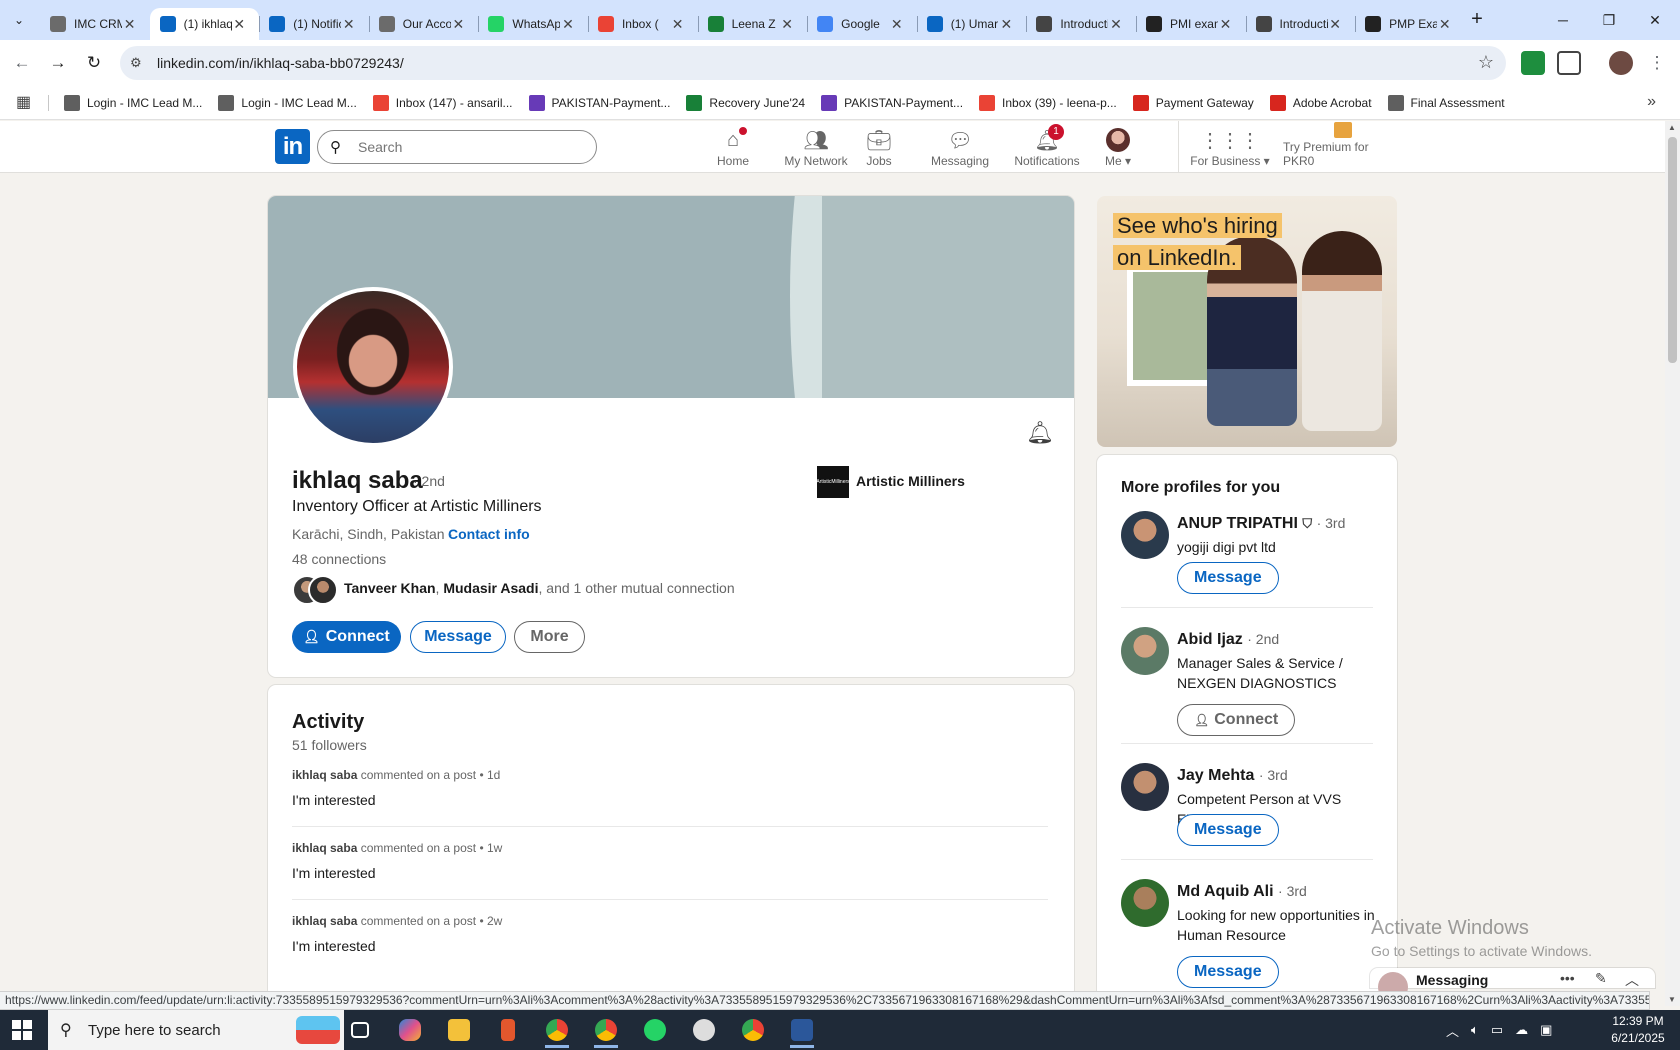 The image size is (1680, 1050). Describe the element at coordinates (25, 103) in the screenshot. I see `apps-grid-icon: ▦` at that location.